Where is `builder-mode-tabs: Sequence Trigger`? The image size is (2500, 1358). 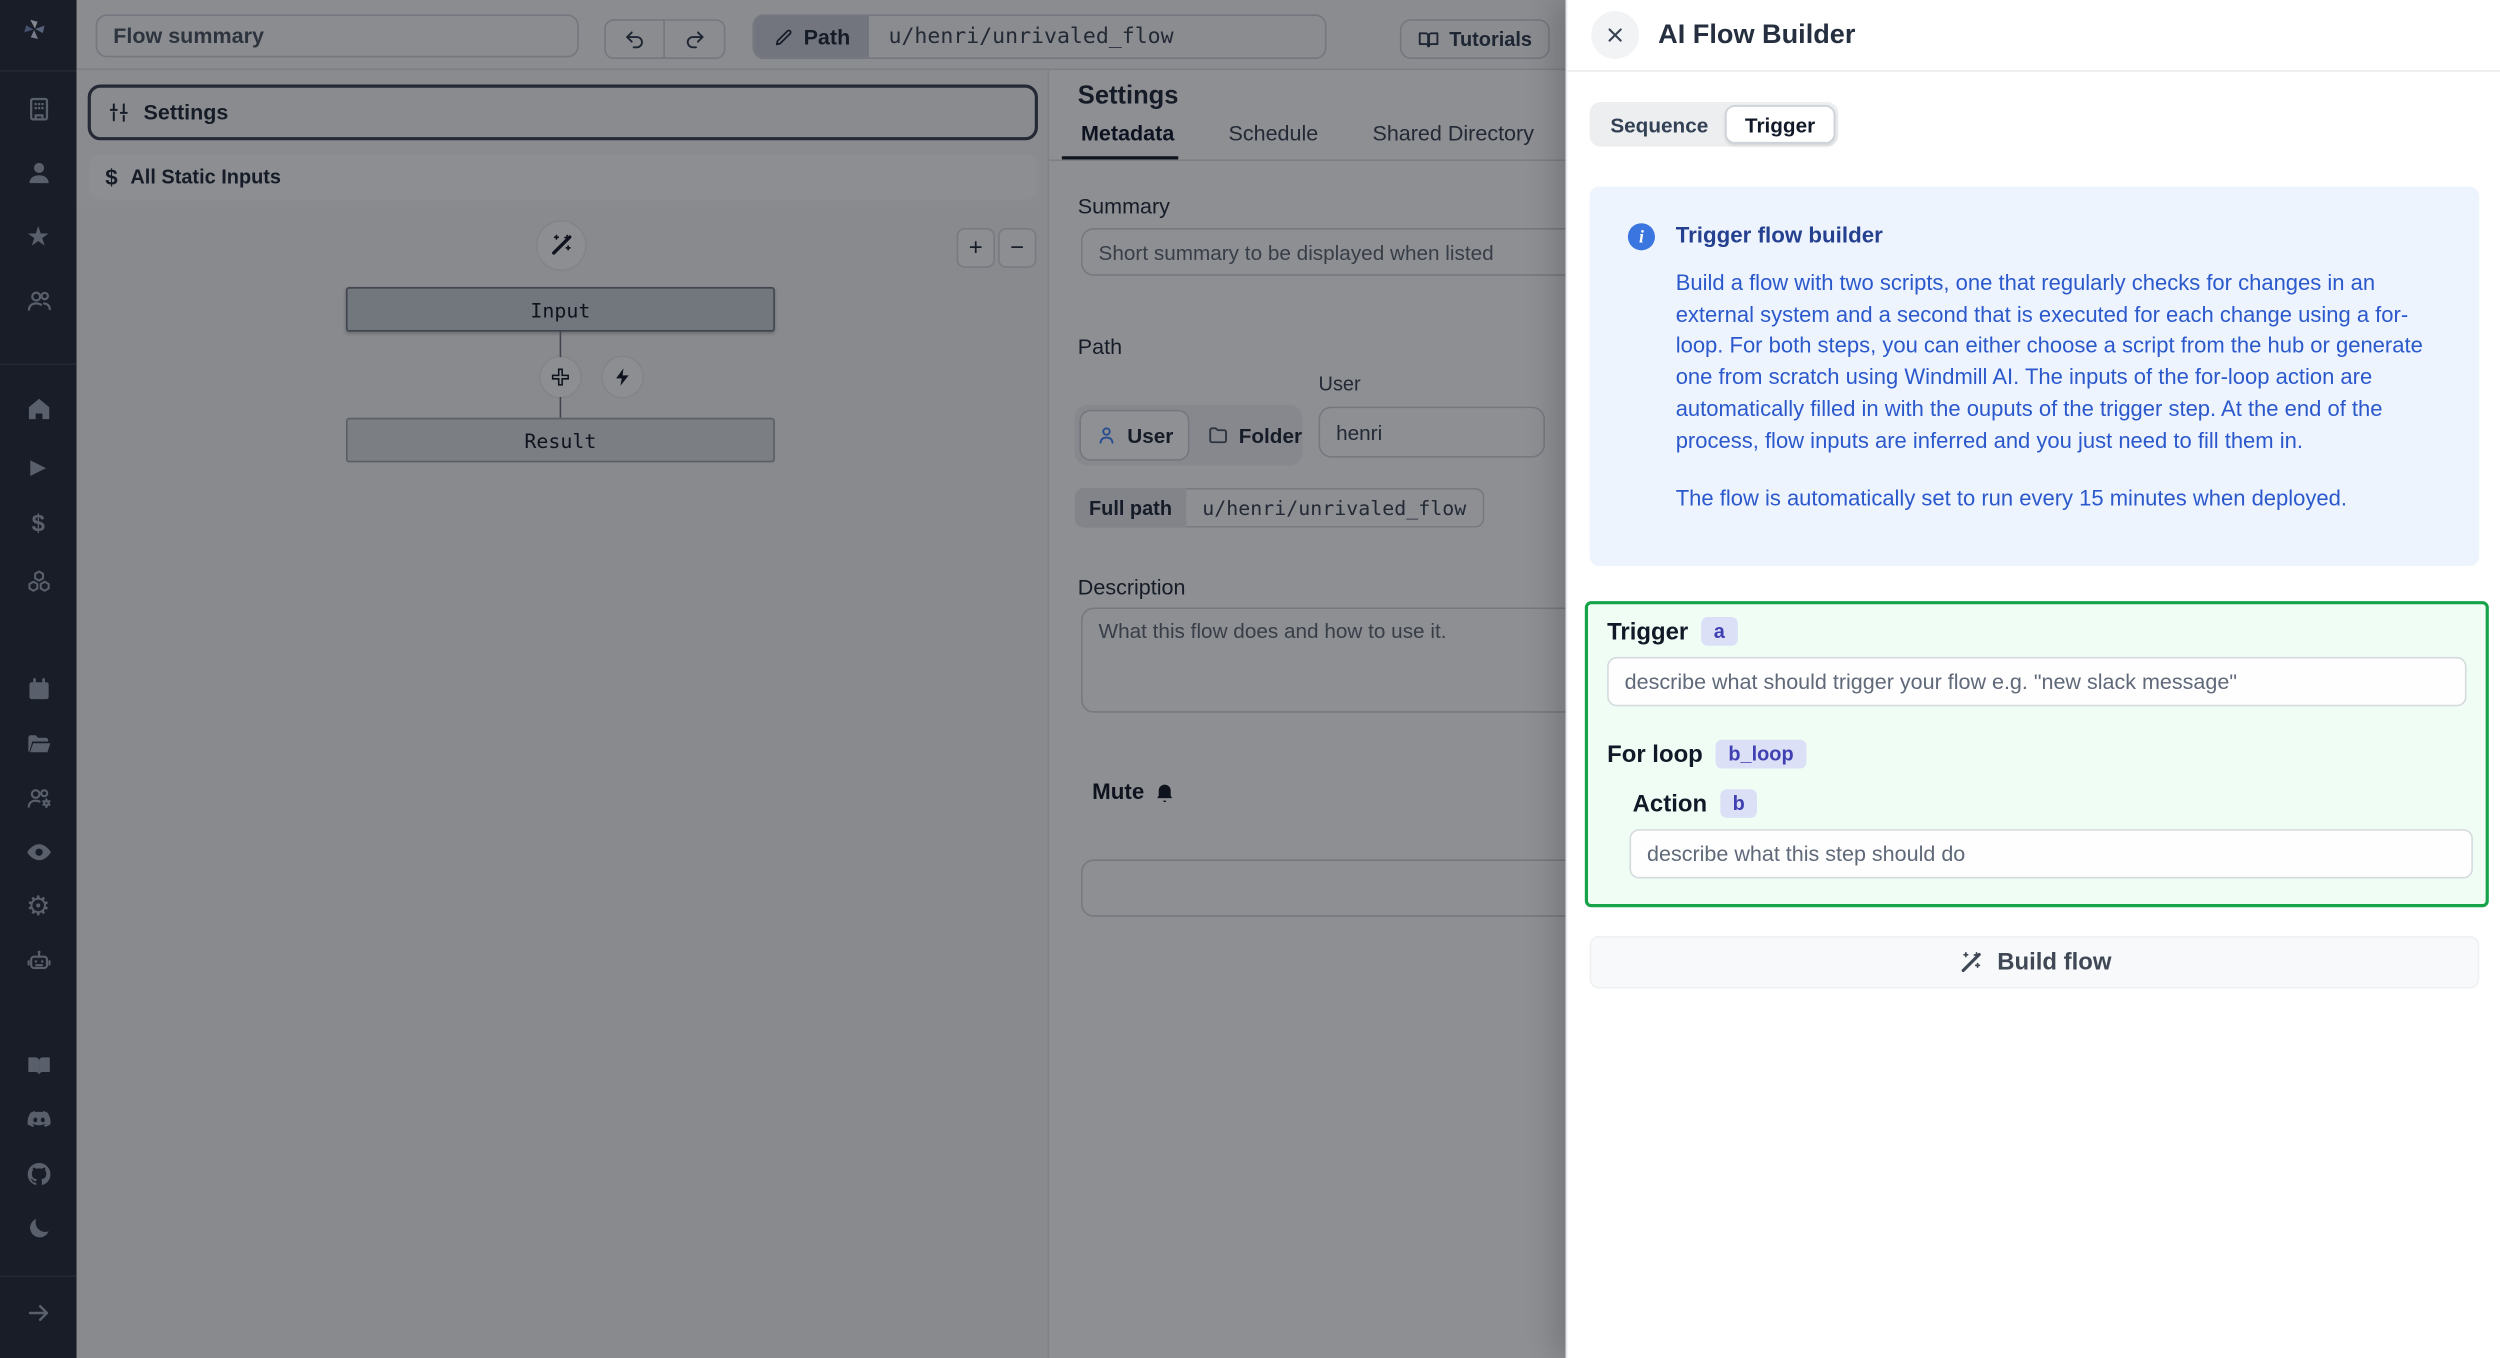 builder-mode-tabs: Sequence Trigger is located at coordinates (1713, 124).